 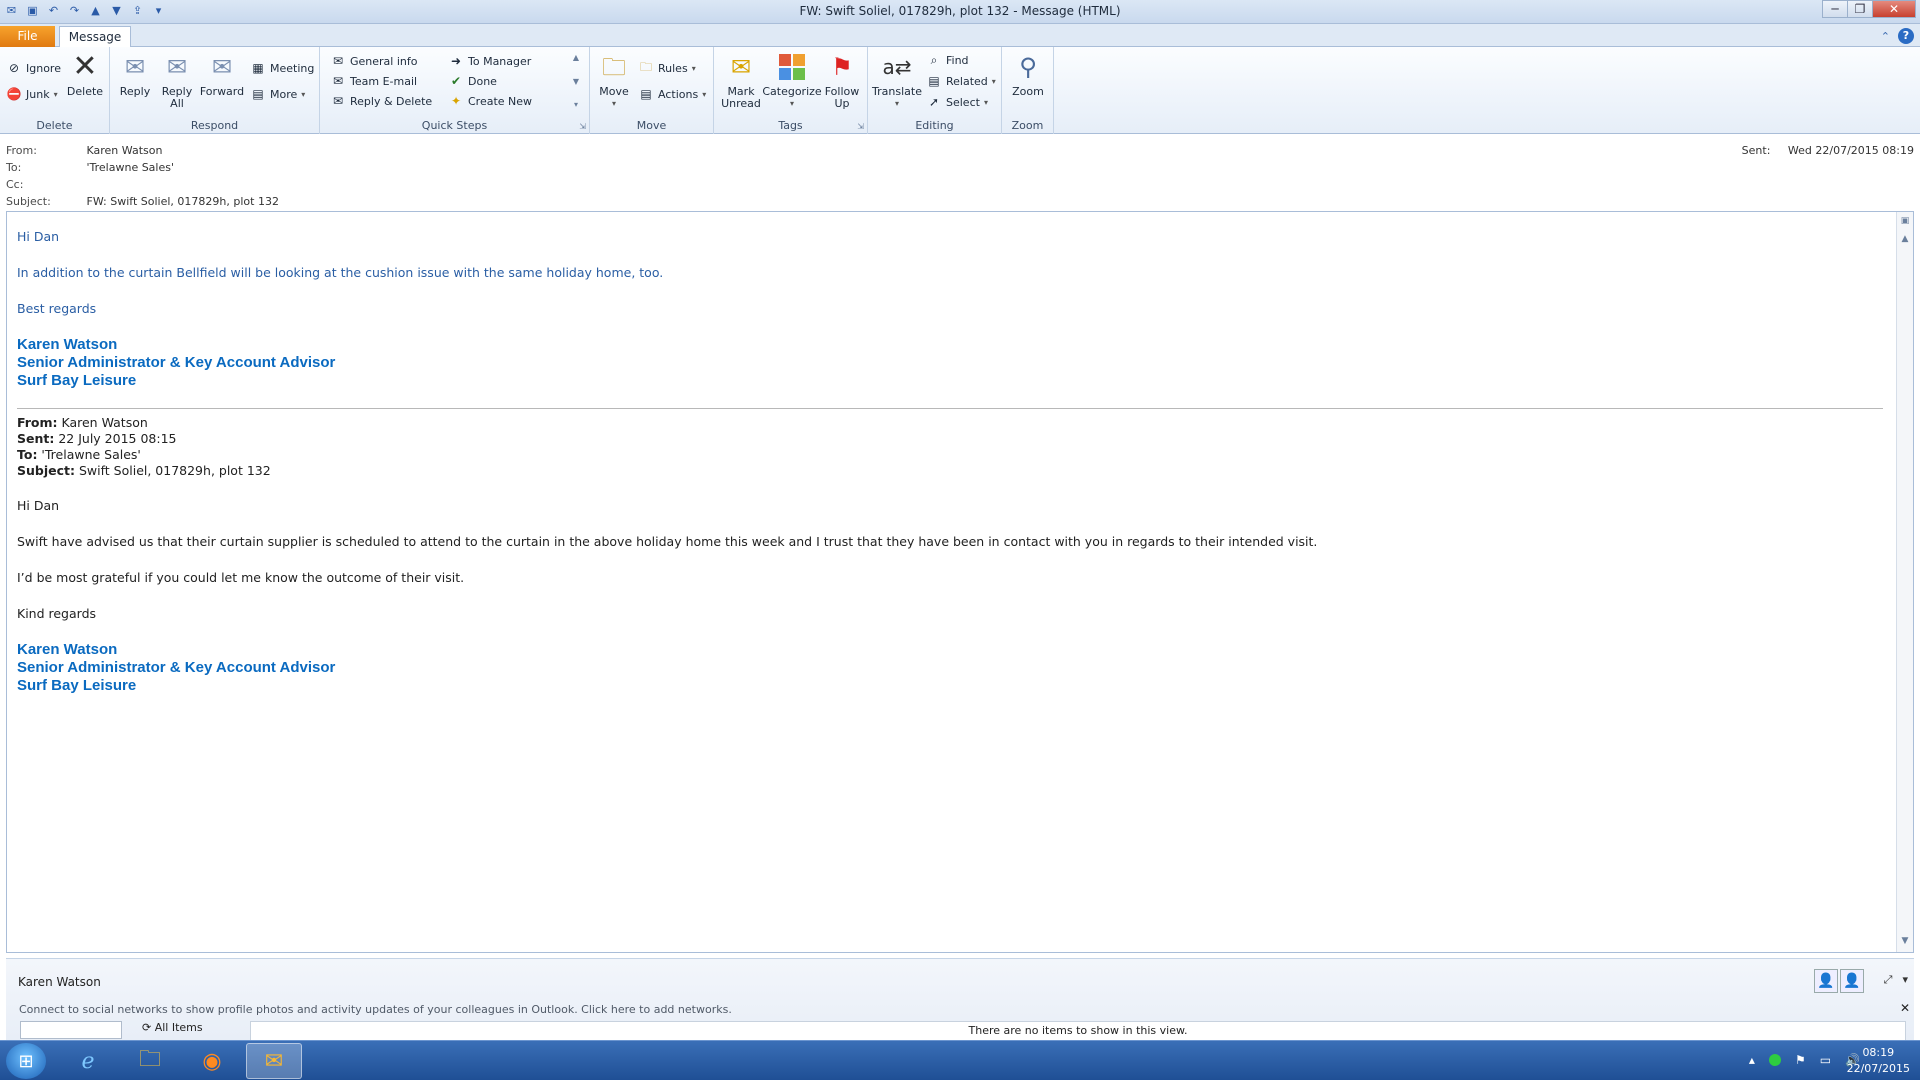 What do you see at coordinates (1894, 9) in the screenshot?
I see `close-button: ✕` at bounding box center [1894, 9].